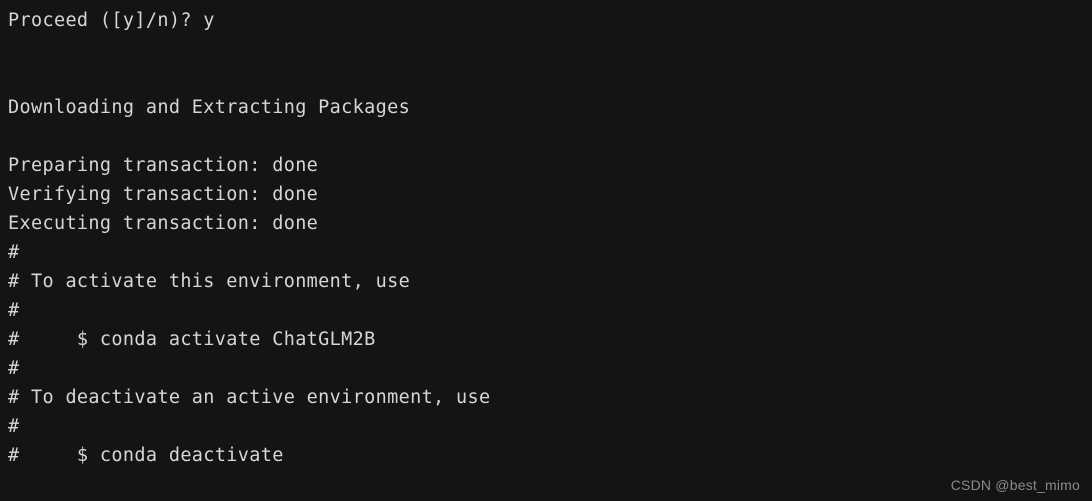  What do you see at coordinates (146, 455) in the screenshot?
I see `terminal-line-deactivate-command: # $ conda deactivate` at bounding box center [146, 455].